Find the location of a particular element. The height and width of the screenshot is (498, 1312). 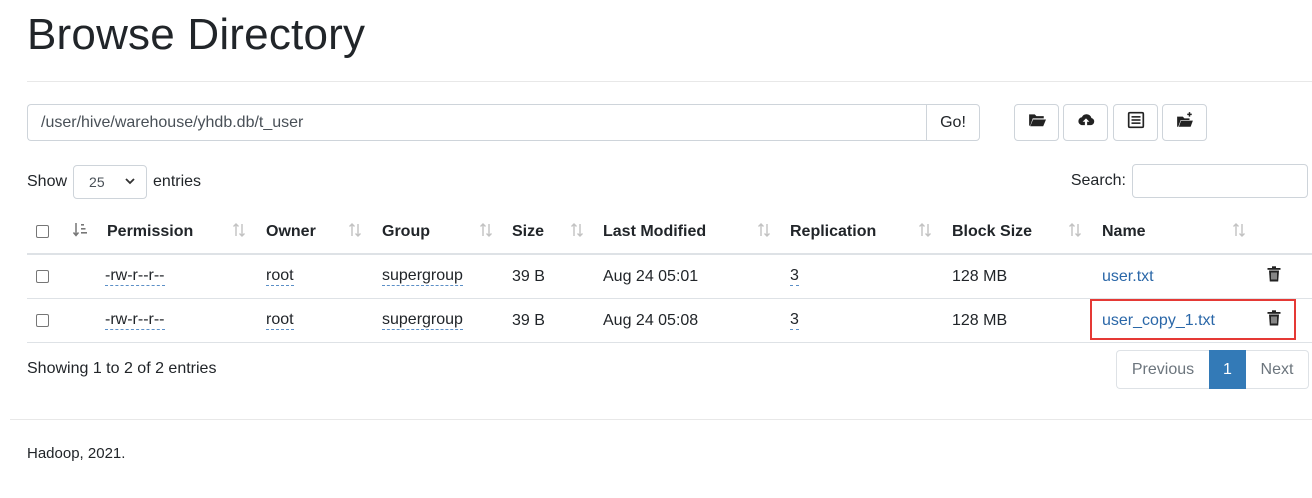

entries-select-value: 25 is located at coordinates (97, 182).